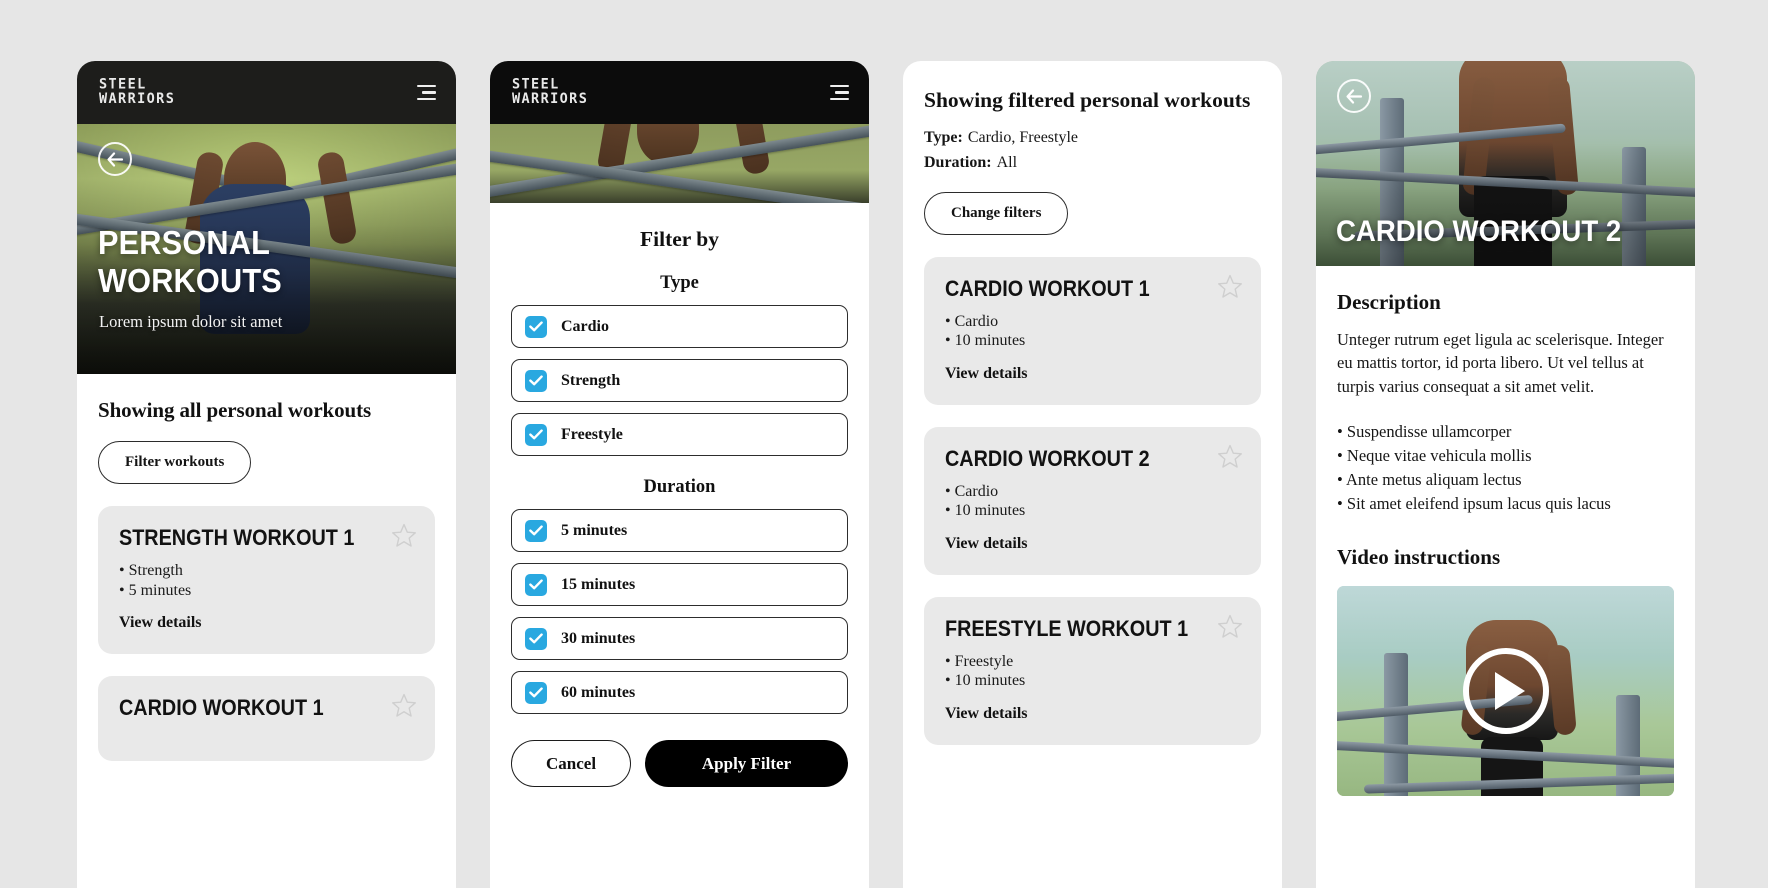 The width and height of the screenshot is (1768, 888). I want to click on play-triangle-icon, so click(1509, 691).